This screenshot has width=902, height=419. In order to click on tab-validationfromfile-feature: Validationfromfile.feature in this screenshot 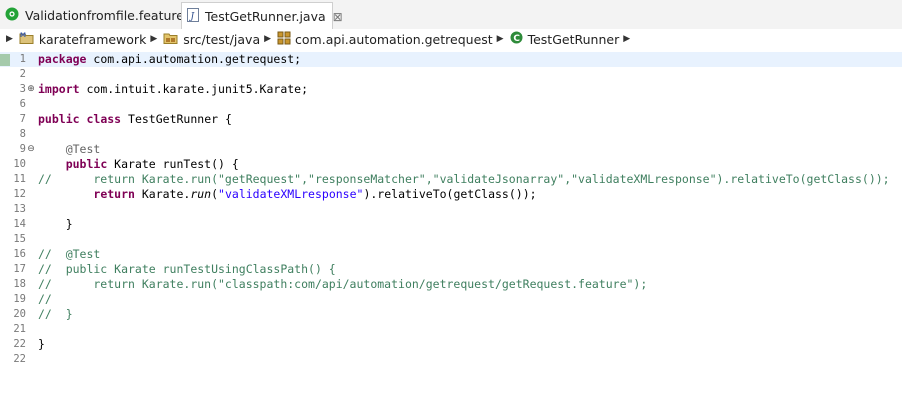, I will do `click(92, 15)`.